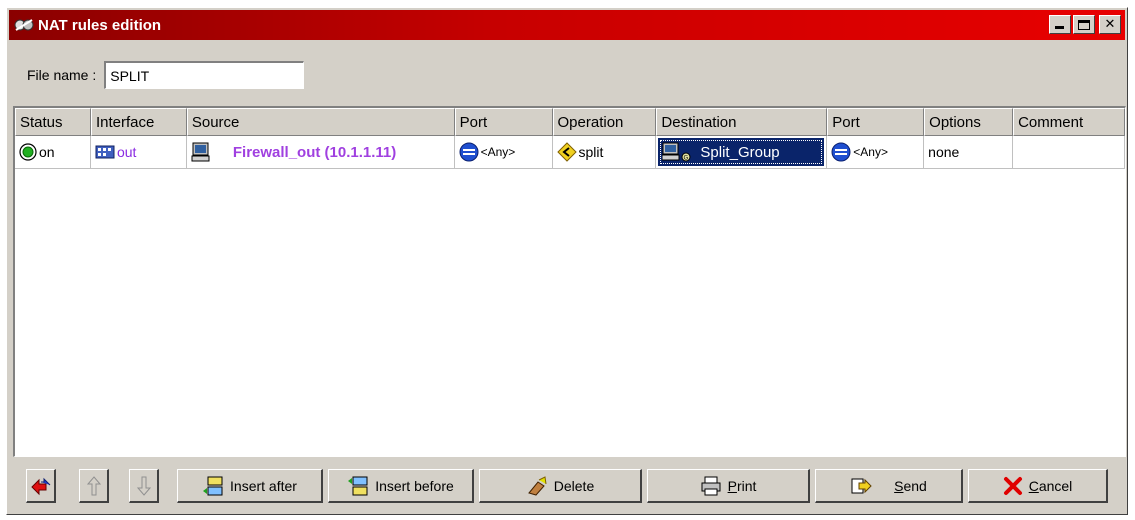  I want to click on cancel-button: Cancel, so click(1038, 486).